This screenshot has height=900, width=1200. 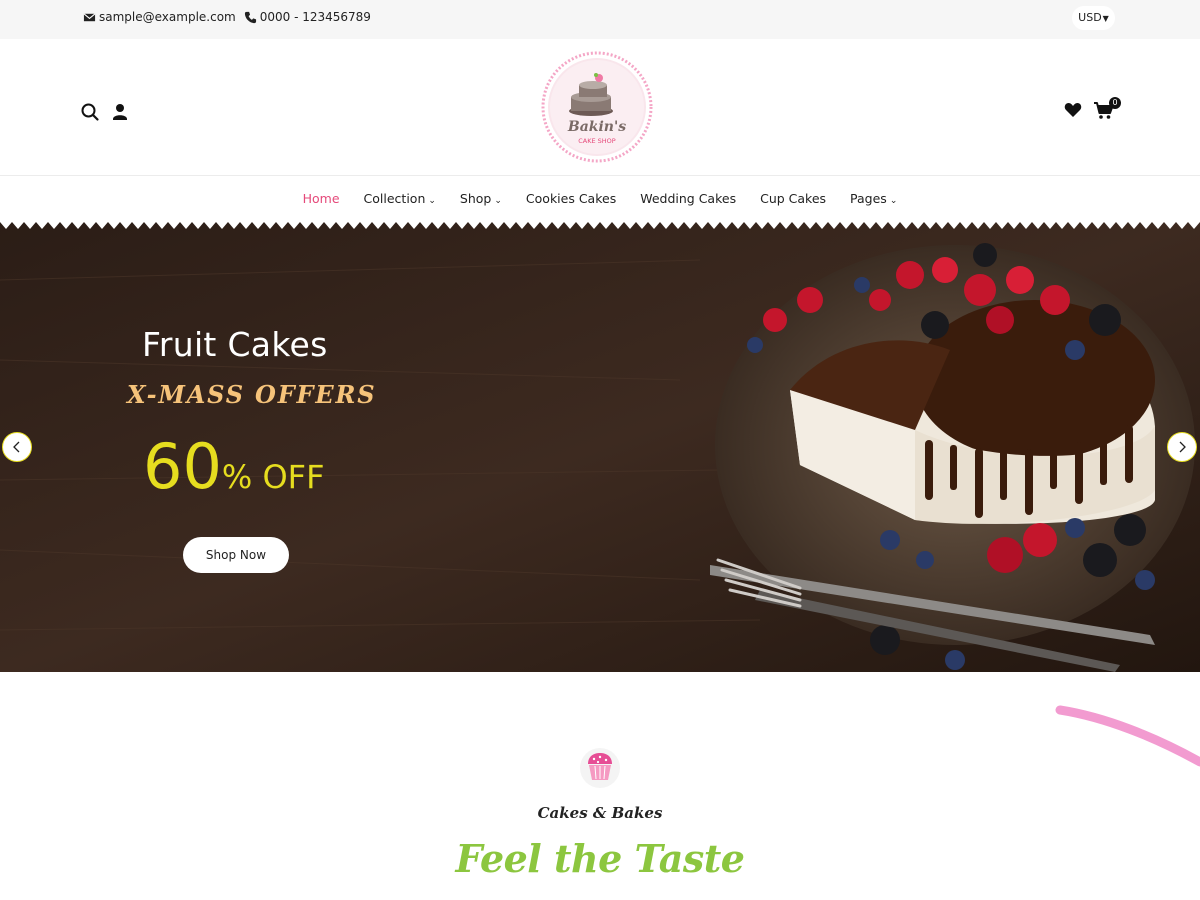 What do you see at coordinates (600, 768) in the screenshot?
I see `cupcake-icon` at bounding box center [600, 768].